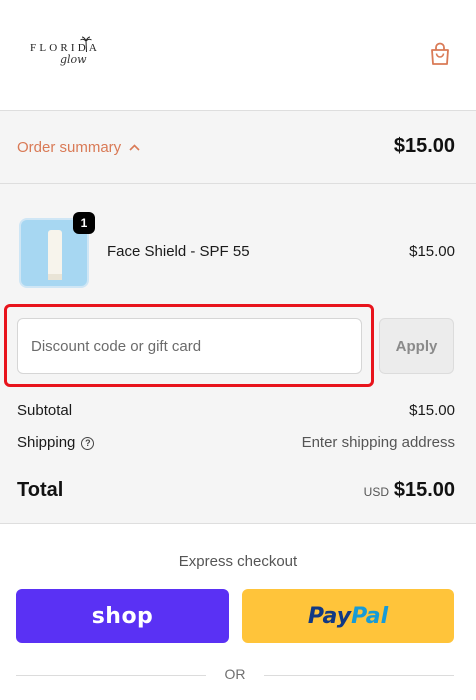 This screenshot has width=476, height=700. I want to click on order-summary-toggle: Order summary, so click(78, 147).